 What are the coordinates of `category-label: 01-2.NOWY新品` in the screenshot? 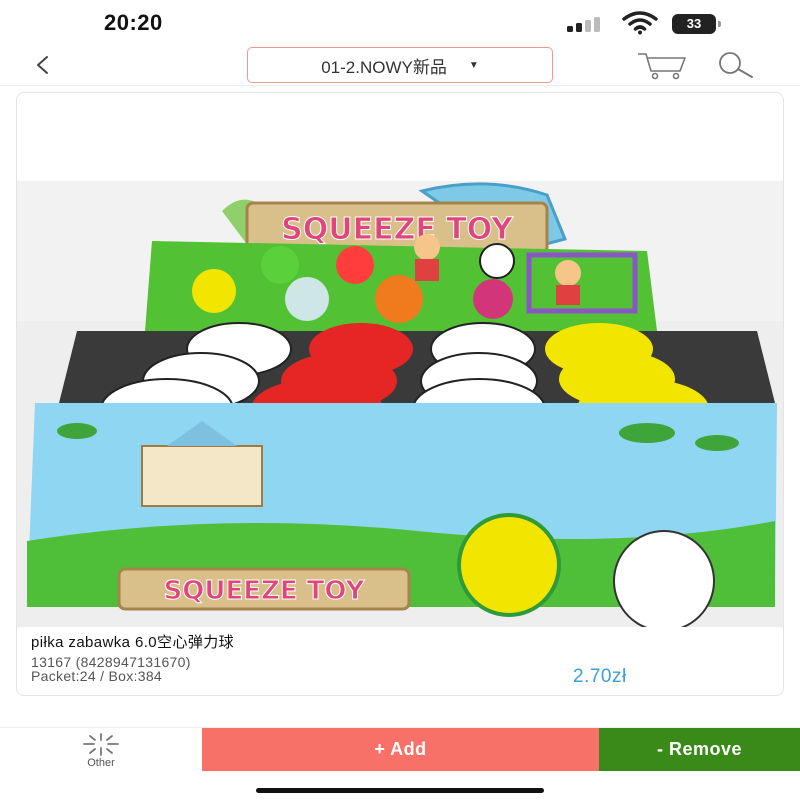 It's located at (384, 67).